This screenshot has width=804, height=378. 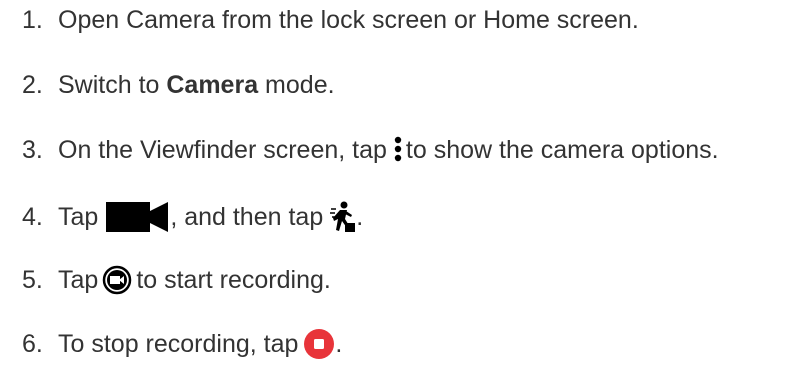 What do you see at coordinates (32, 150) in the screenshot?
I see `step-number: 3.` at bounding box center [32, 150].